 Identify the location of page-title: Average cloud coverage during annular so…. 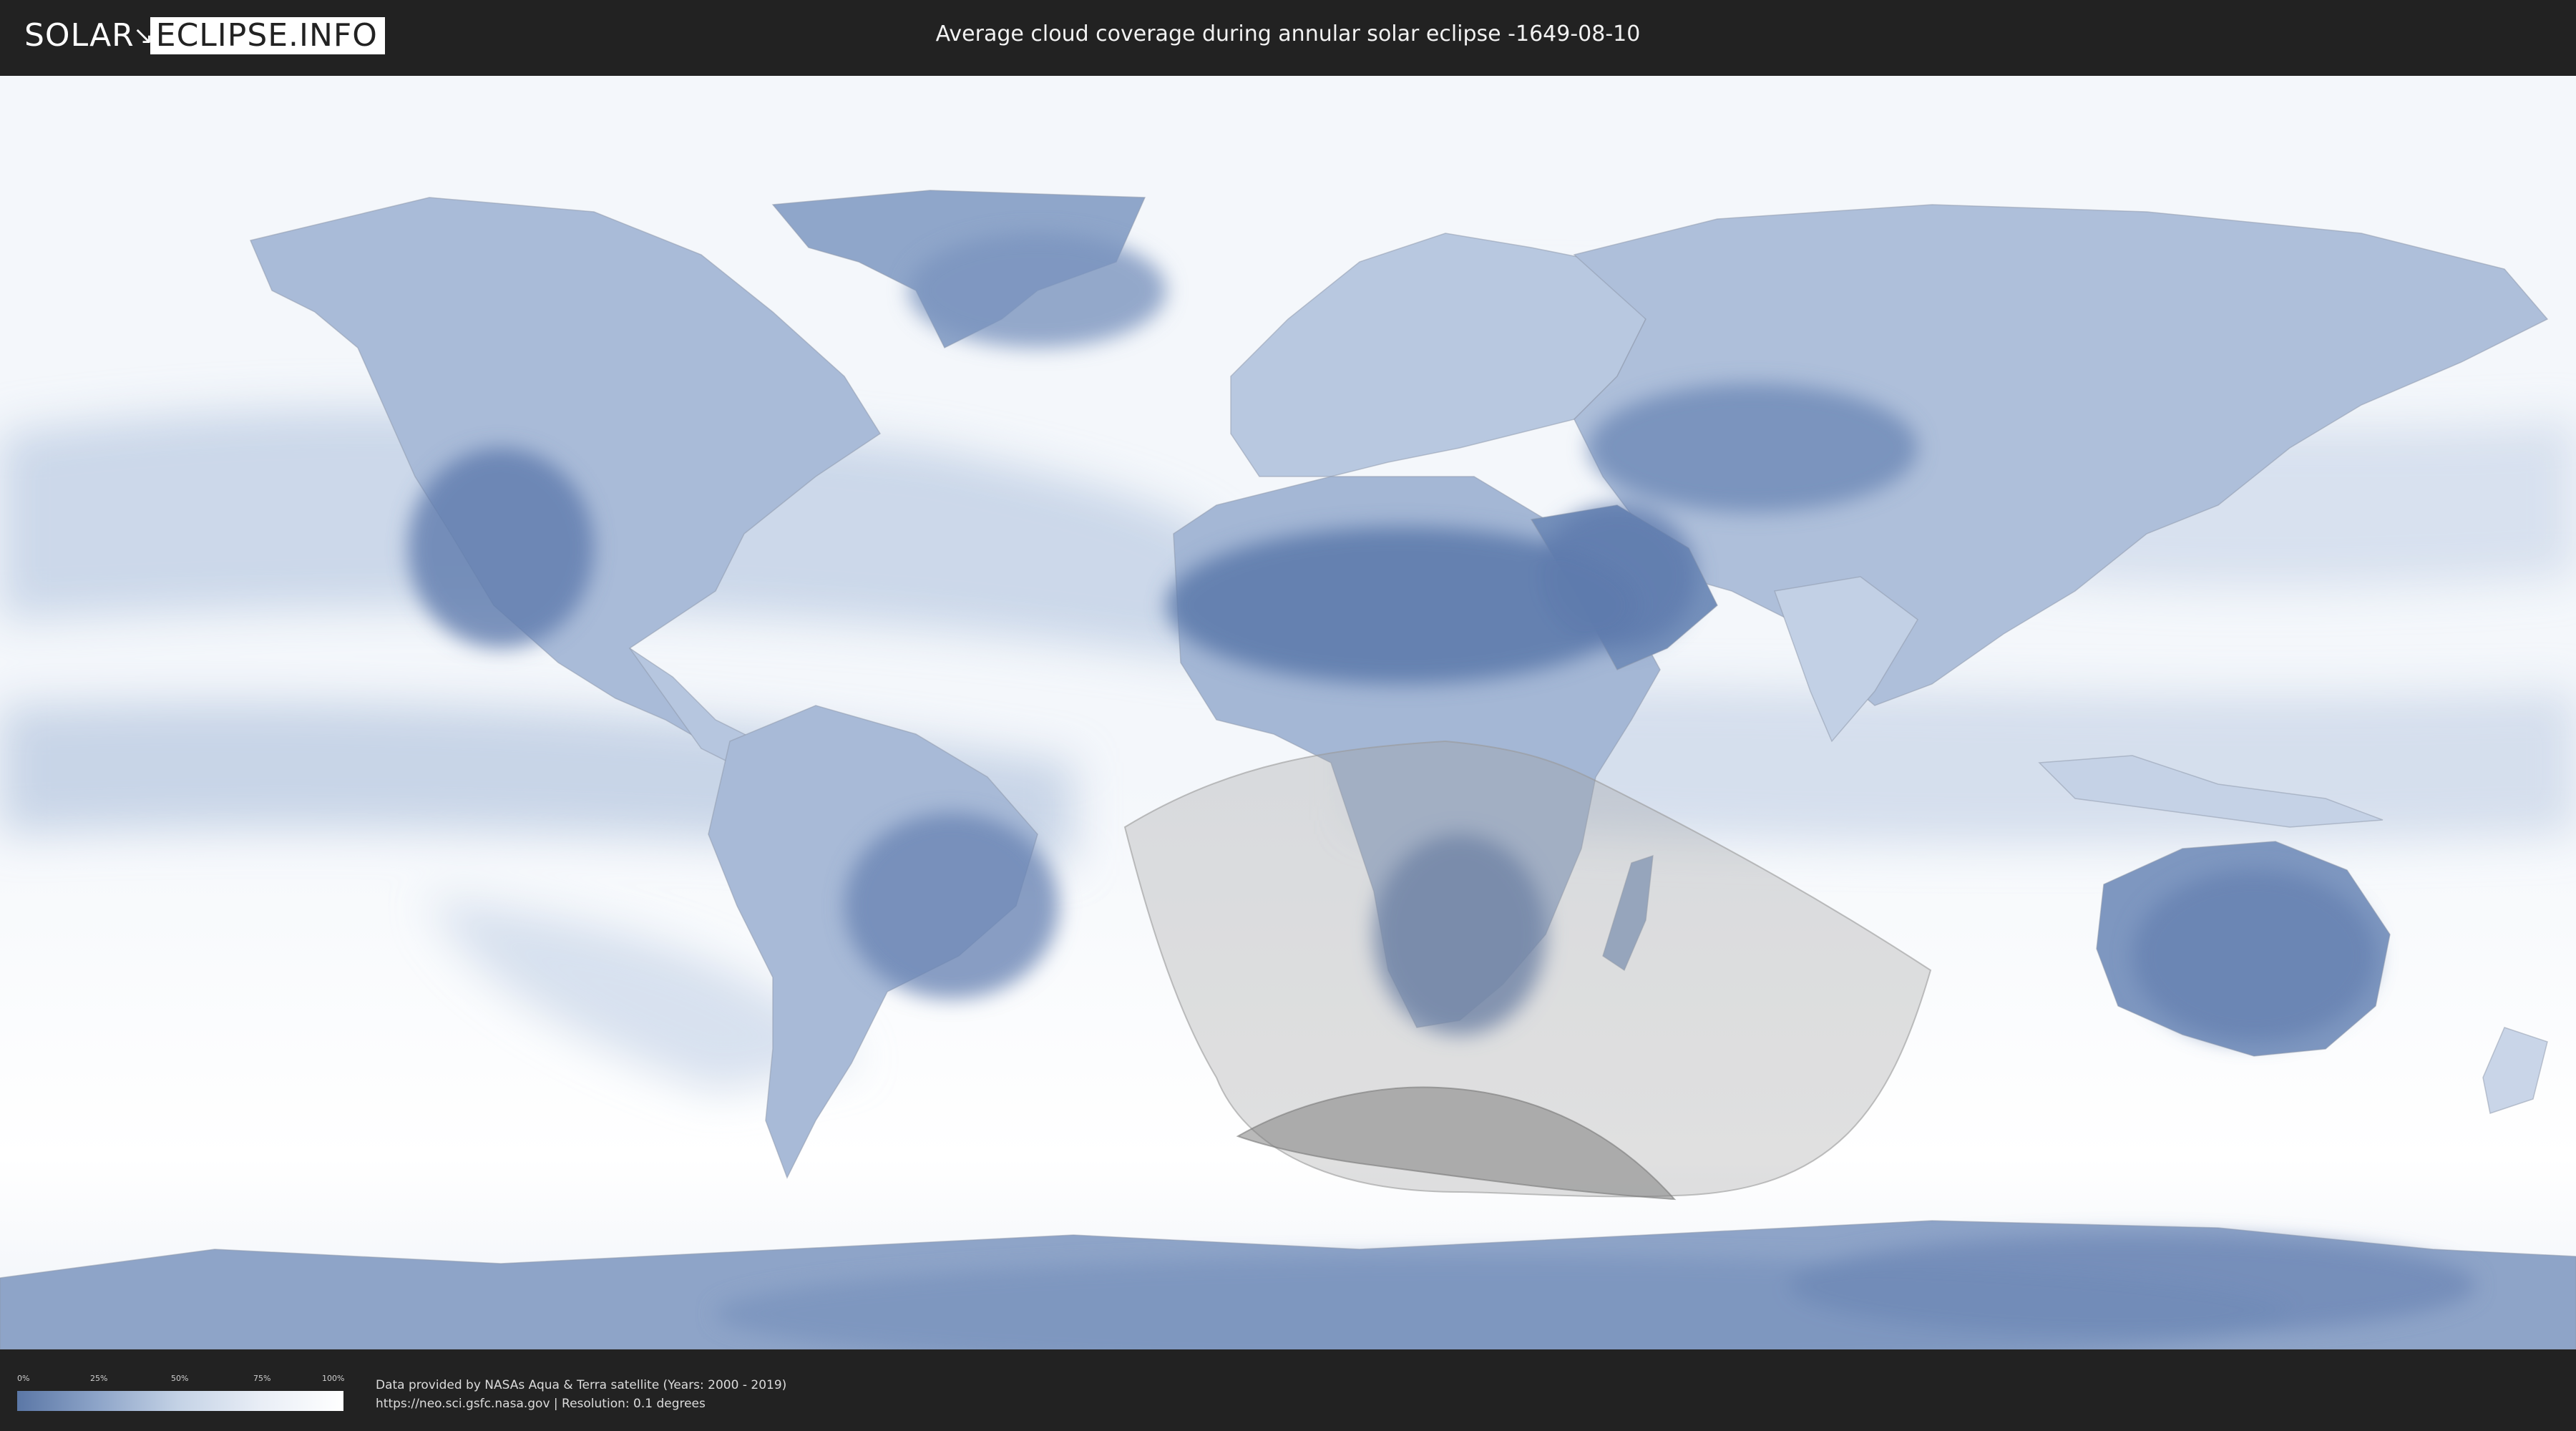
(1288, 34).